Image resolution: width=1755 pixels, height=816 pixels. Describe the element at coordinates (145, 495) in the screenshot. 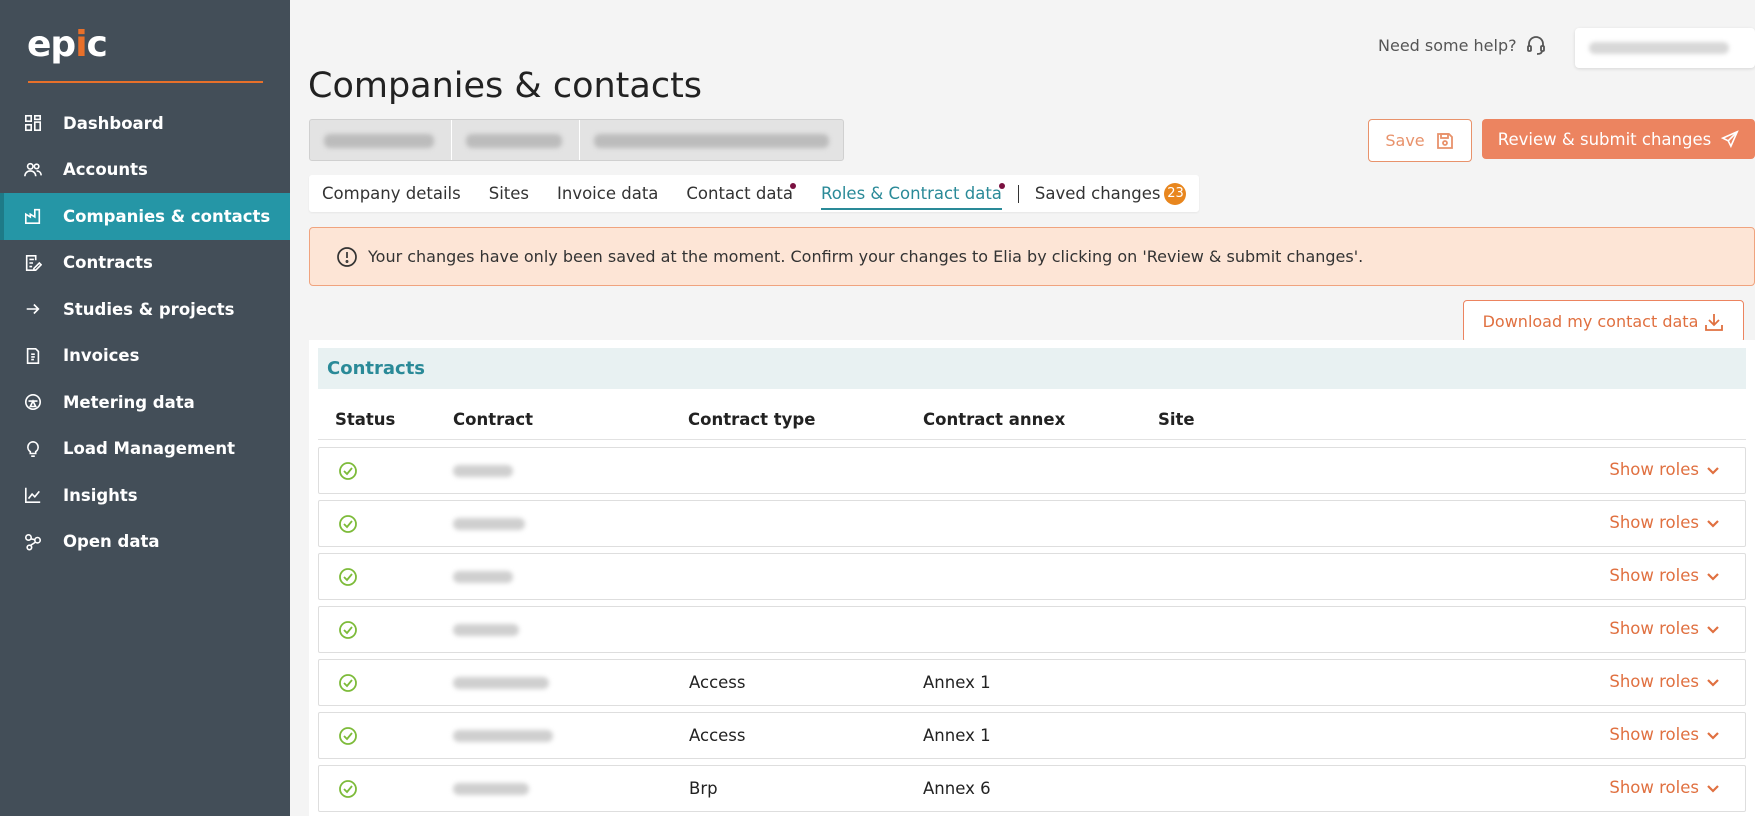

I see `sidebar-item-insights: Insights` at that location.